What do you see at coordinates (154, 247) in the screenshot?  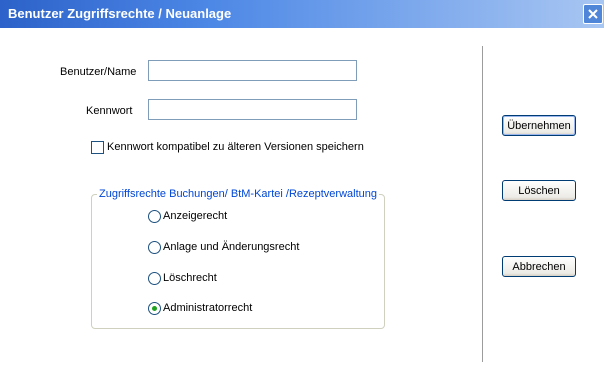 I see `radio-anlage-aenderungsrecht` at bounding box center [154, 247].